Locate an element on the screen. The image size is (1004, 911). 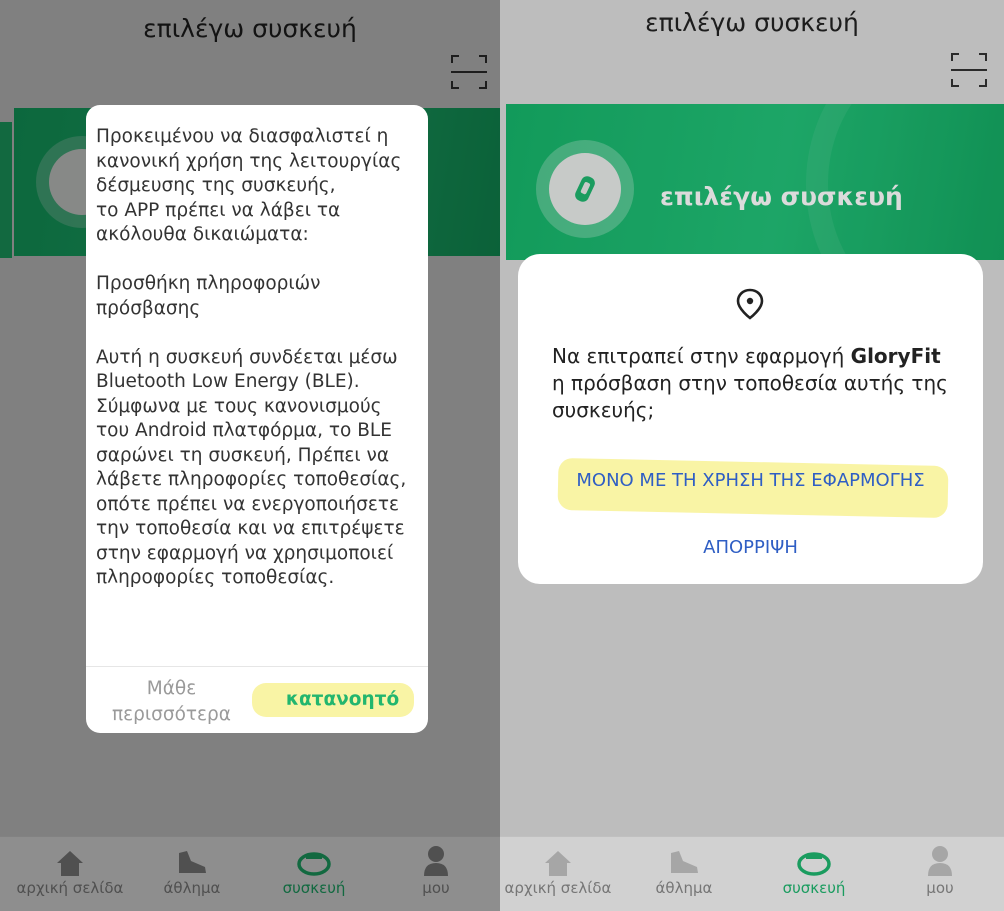
location-pin-icon is located at coordinates (750, 306).